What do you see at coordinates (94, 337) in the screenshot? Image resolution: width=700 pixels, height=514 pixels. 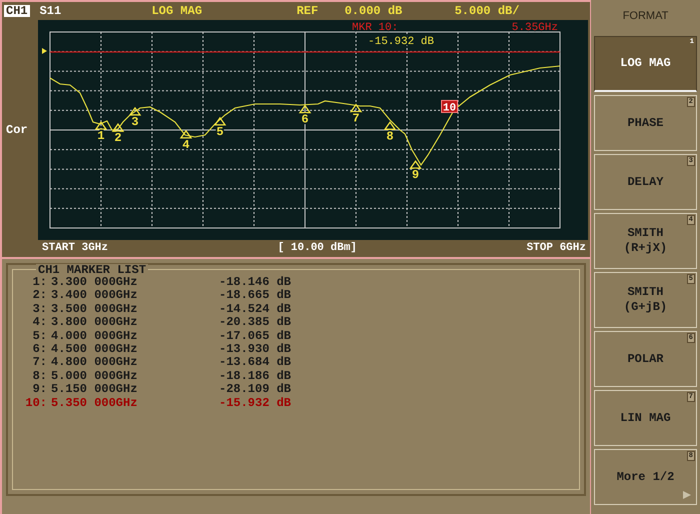 I see `marker-frequency: 4.000 000GHz` at bounding box center [94, 337].